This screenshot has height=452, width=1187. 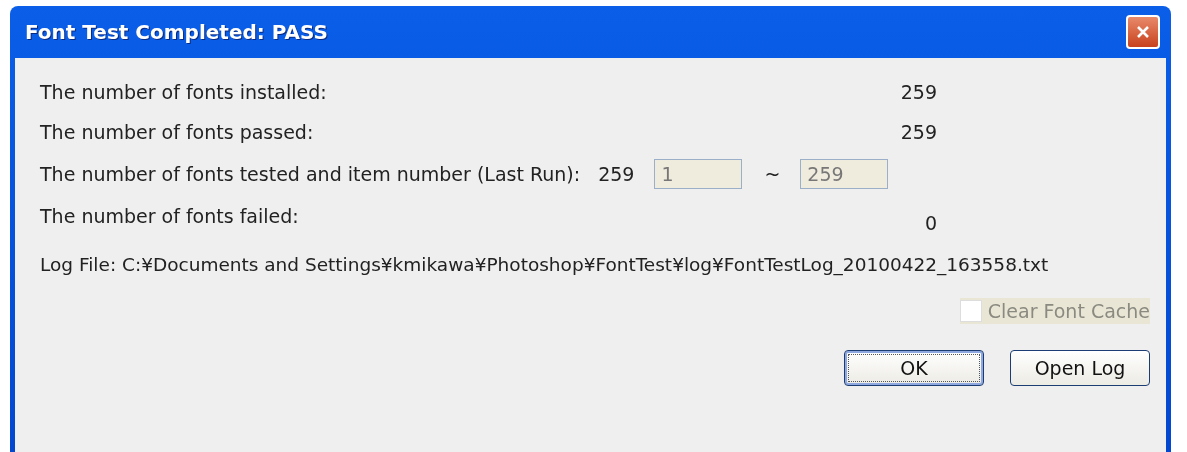 I want to click on stat-label: The number of fonts installed:, so click(x=183, y=92).